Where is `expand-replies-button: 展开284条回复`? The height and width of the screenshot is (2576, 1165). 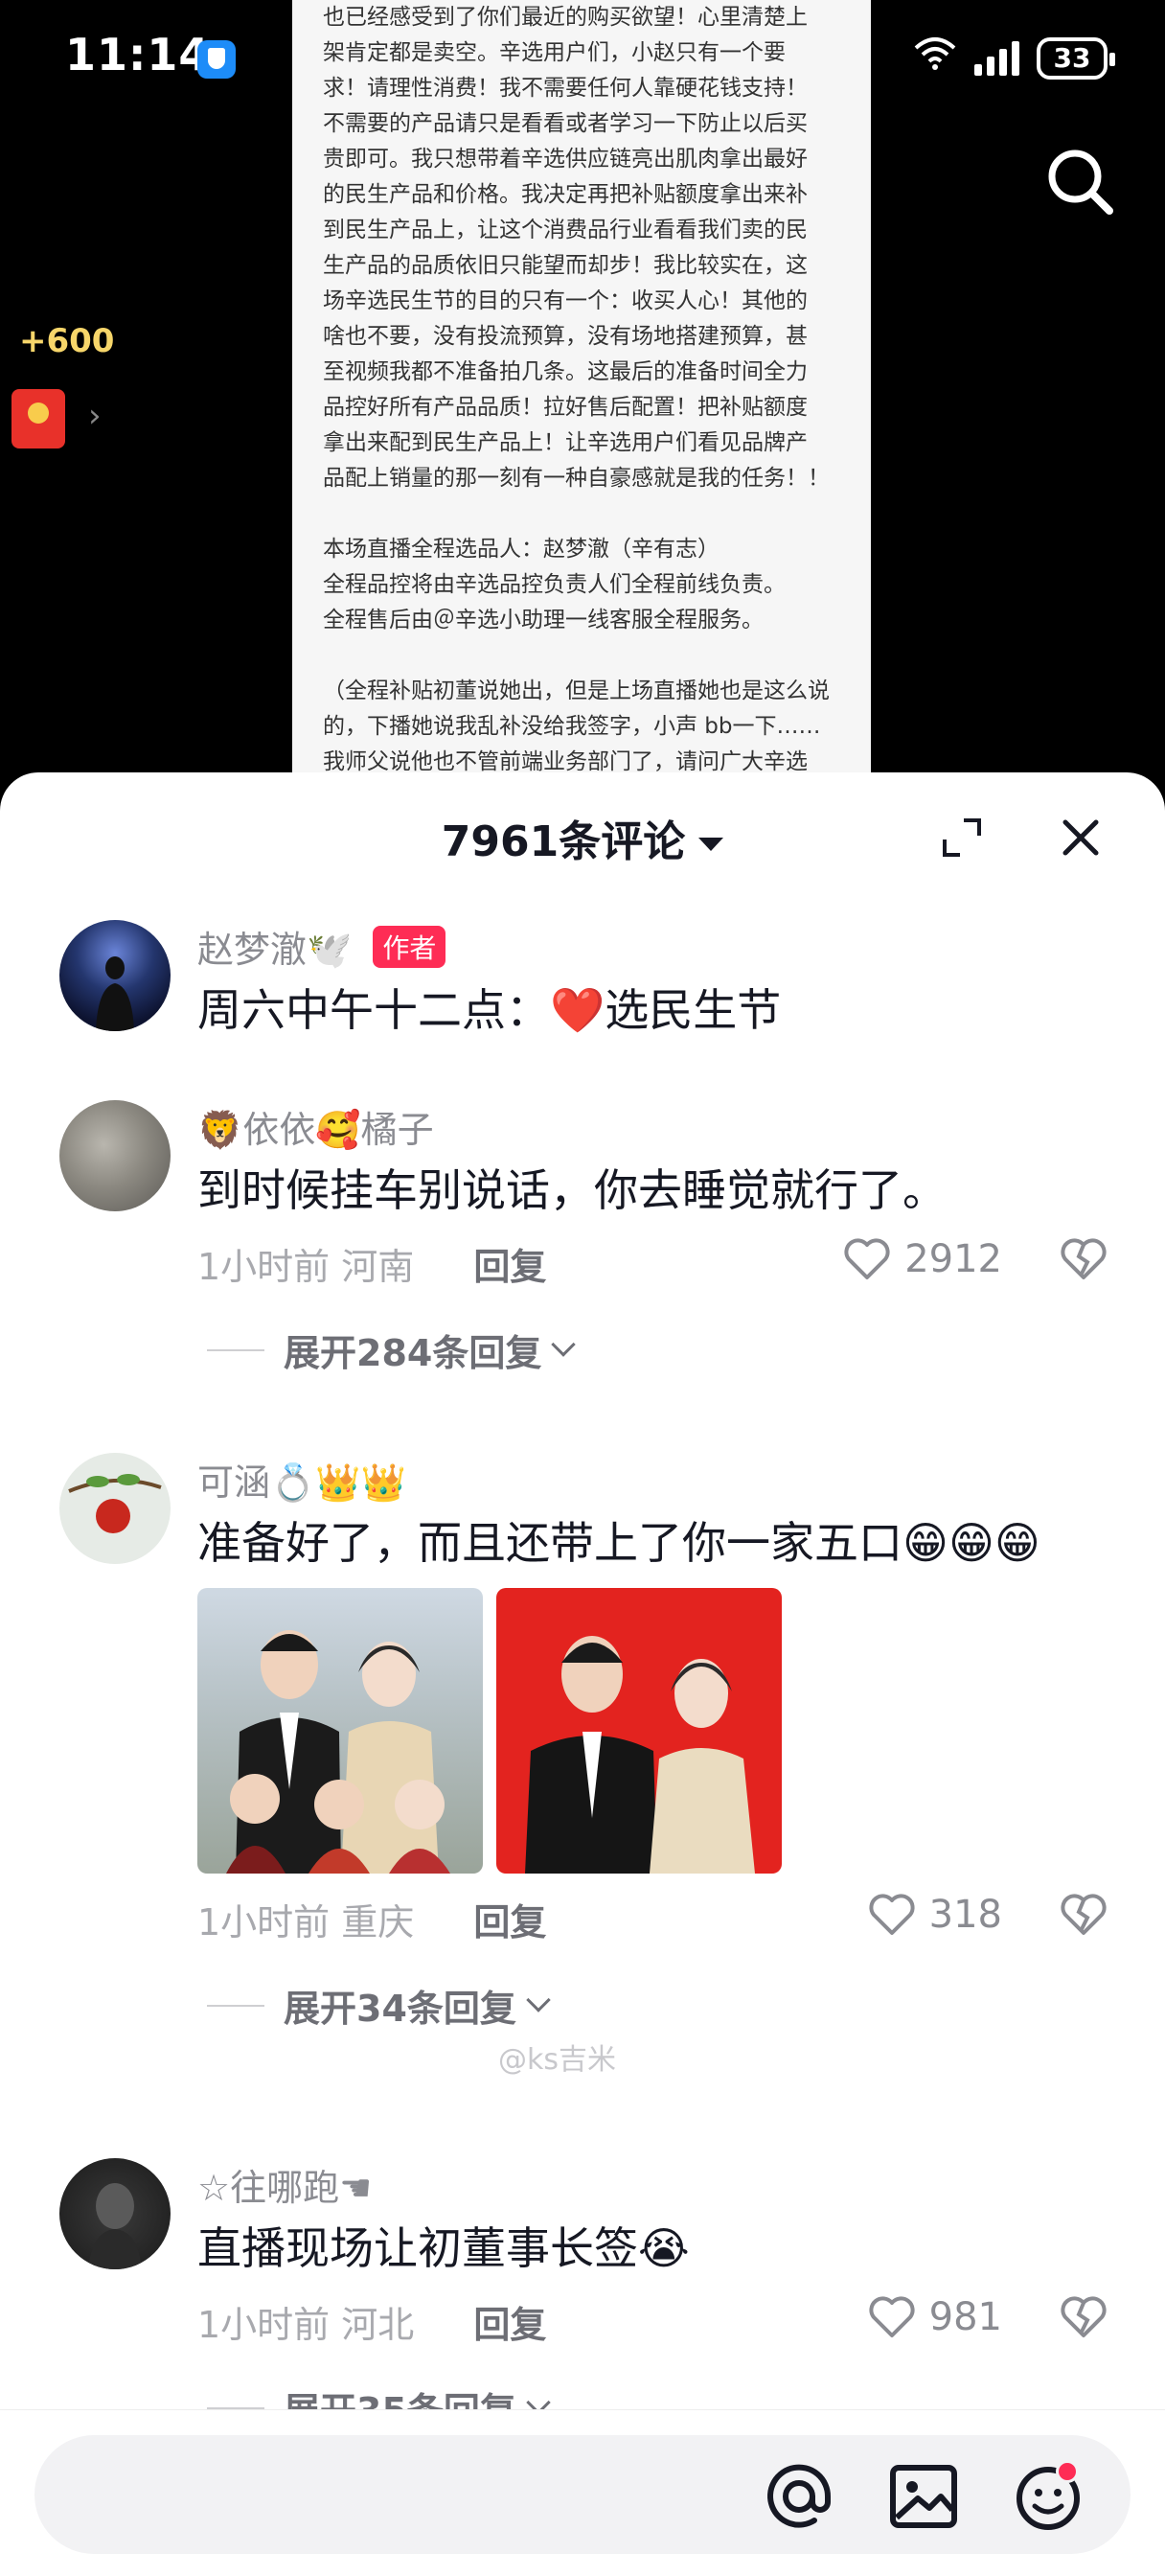
expand-replies-button: 展开284条回复 is located at coordinates (657, 1349).